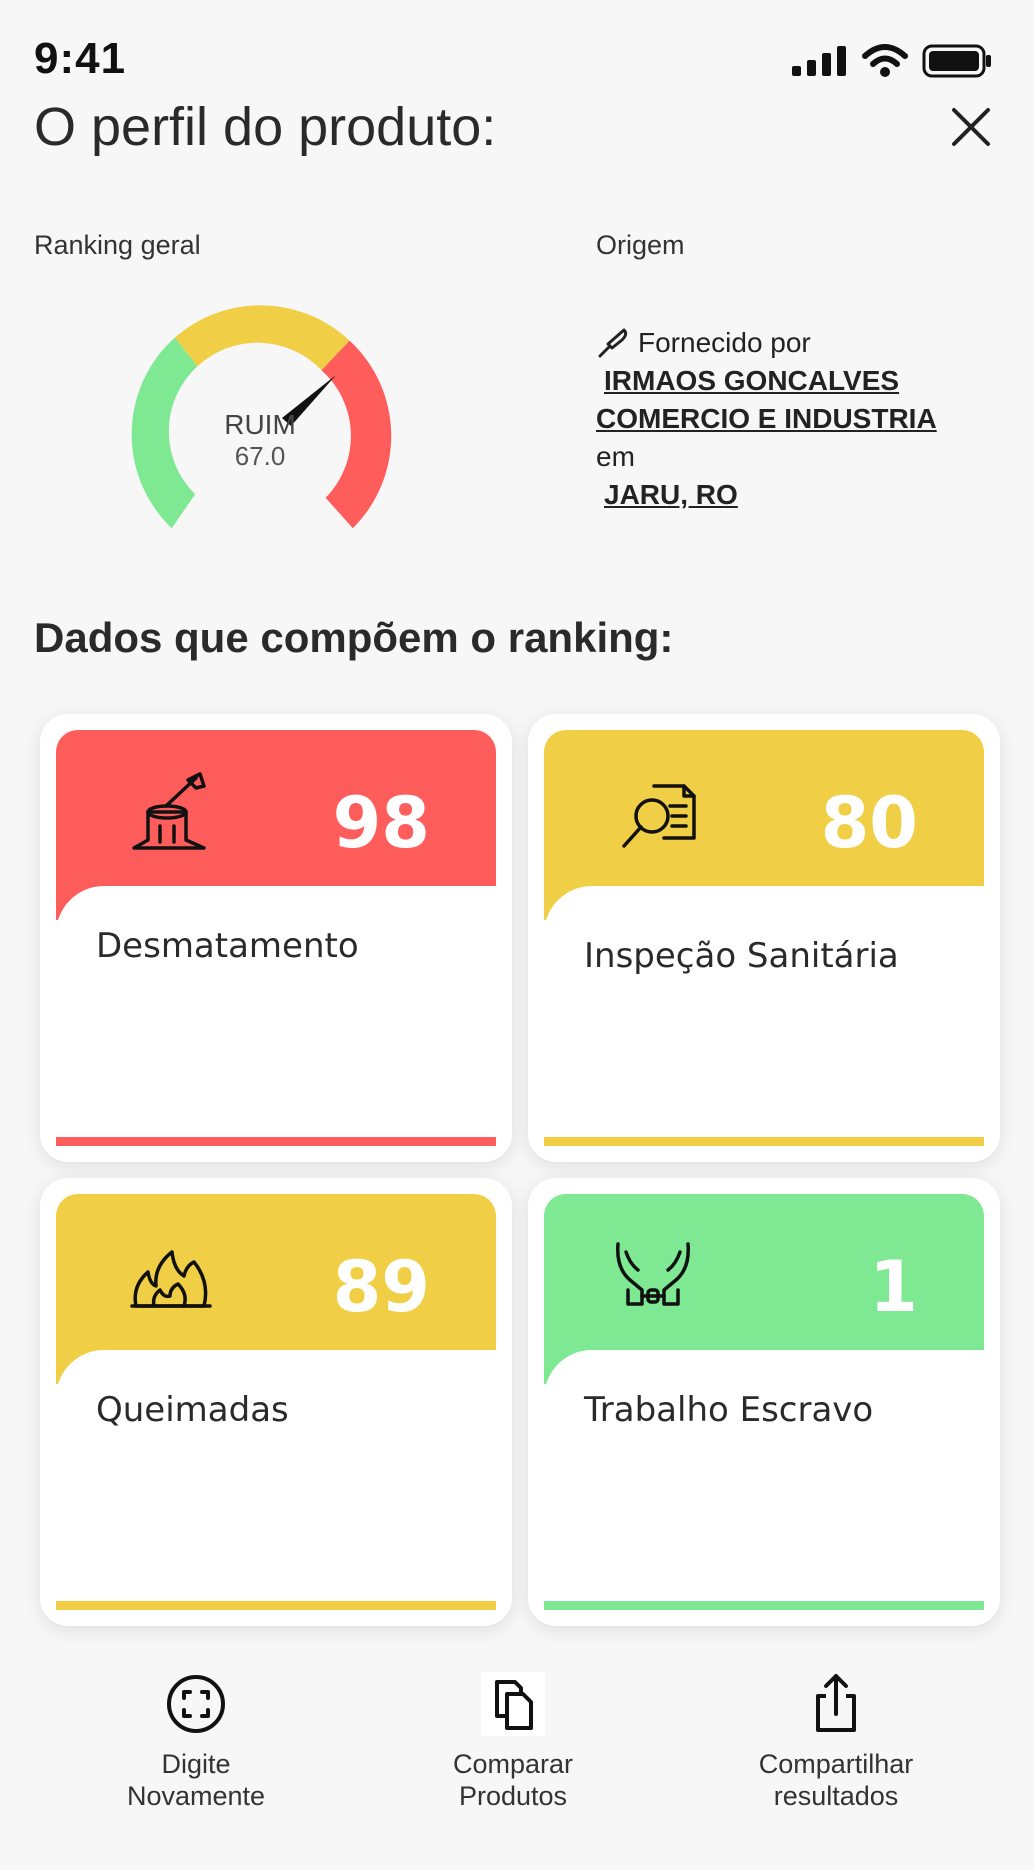 Image resolution: width=1034 pixels, height=1870 pixels. What do you see at coordinates (356, 434) in the screenshot?
I see `gauge-red-segment` at bounding box center [356, 434].